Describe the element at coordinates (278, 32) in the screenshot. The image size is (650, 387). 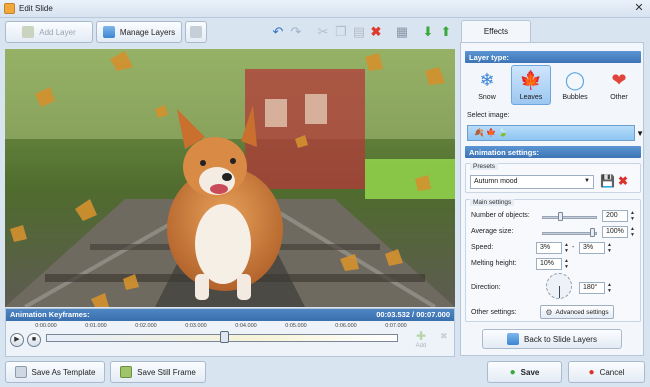
I see `undo-icon: ↶` at that location.